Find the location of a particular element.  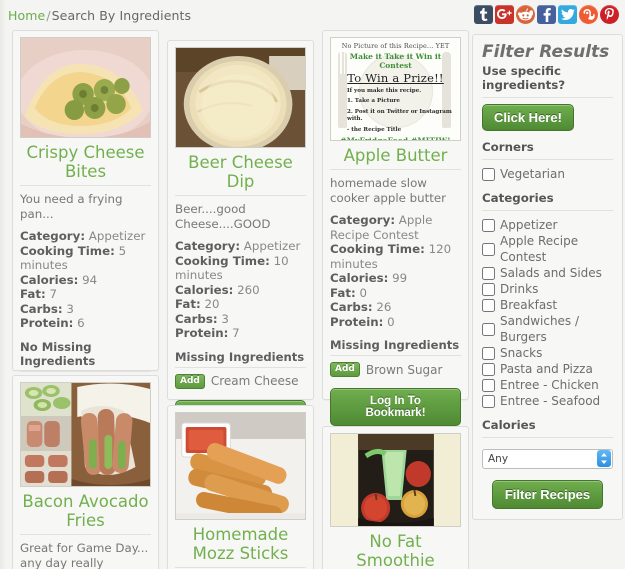

bacon-avocado-fries-photo is located at coordinates (85, 434).